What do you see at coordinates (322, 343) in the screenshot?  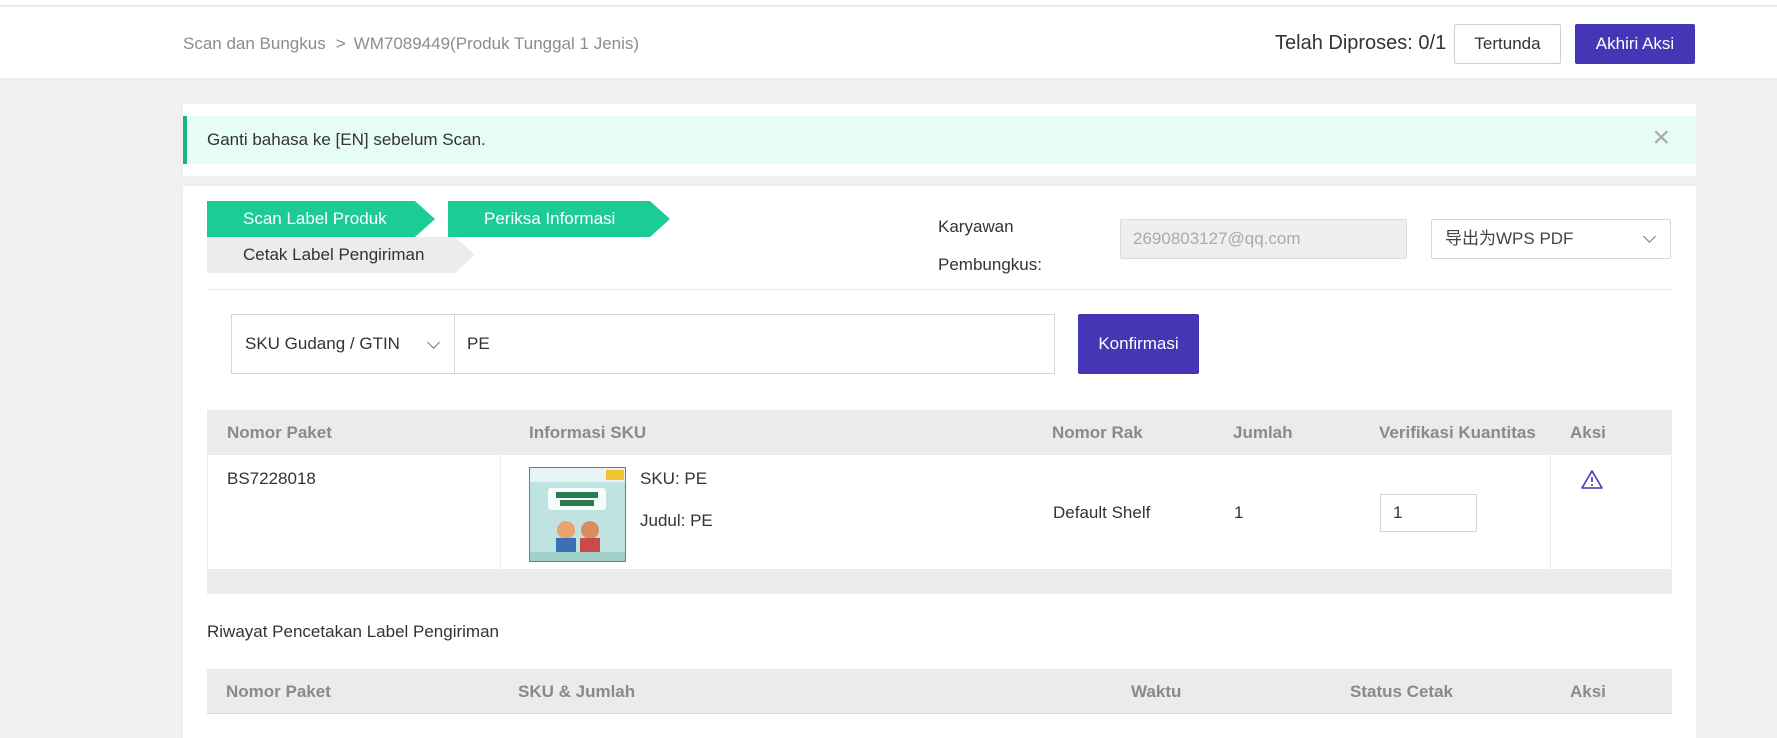 I see `scan-type-value: SKU Gudang / GTIN` at bounding box center [322, 343].